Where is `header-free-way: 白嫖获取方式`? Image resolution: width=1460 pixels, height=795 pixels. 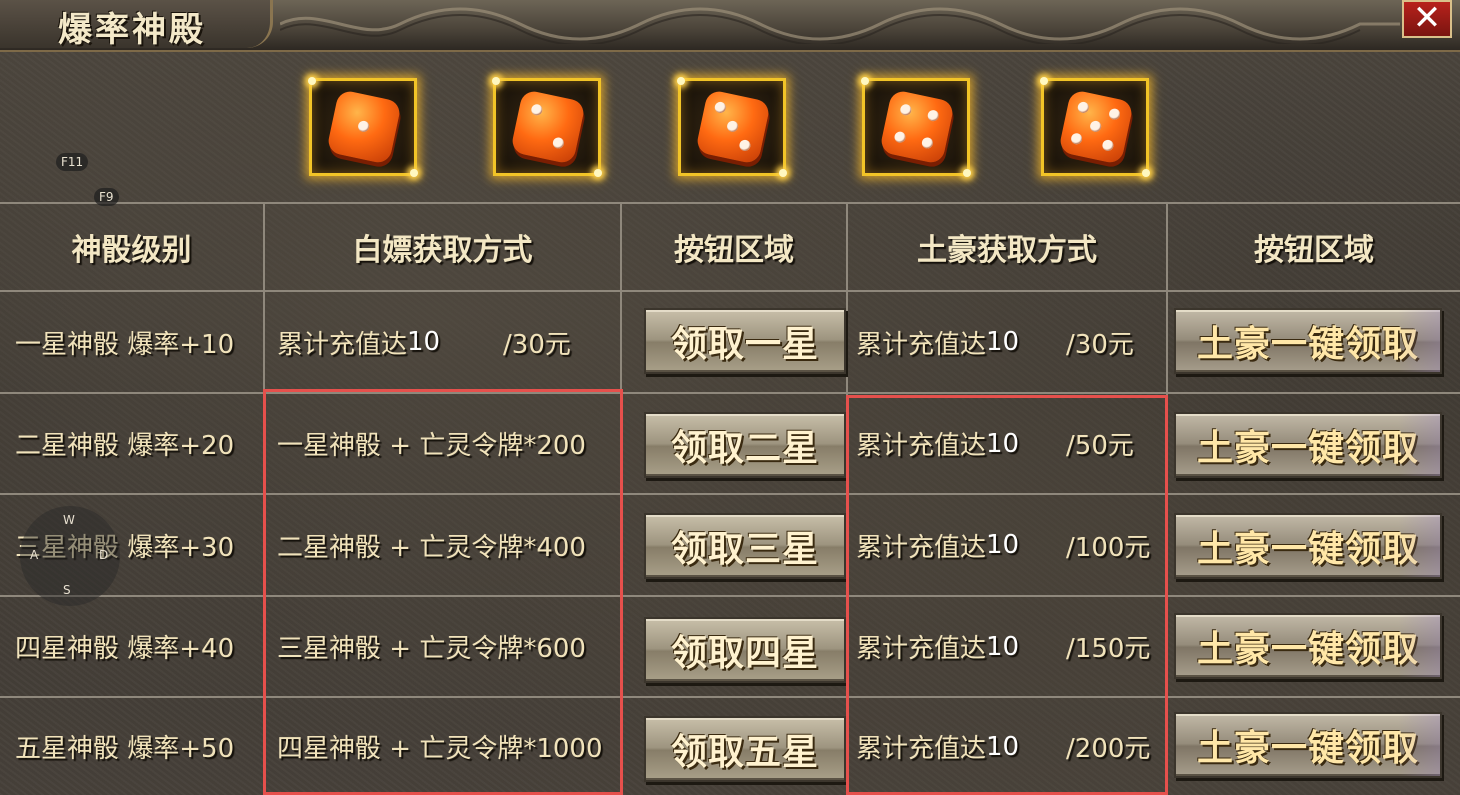
header-free-way: 白嫖获取方式 is located at coordinates (442, 250).